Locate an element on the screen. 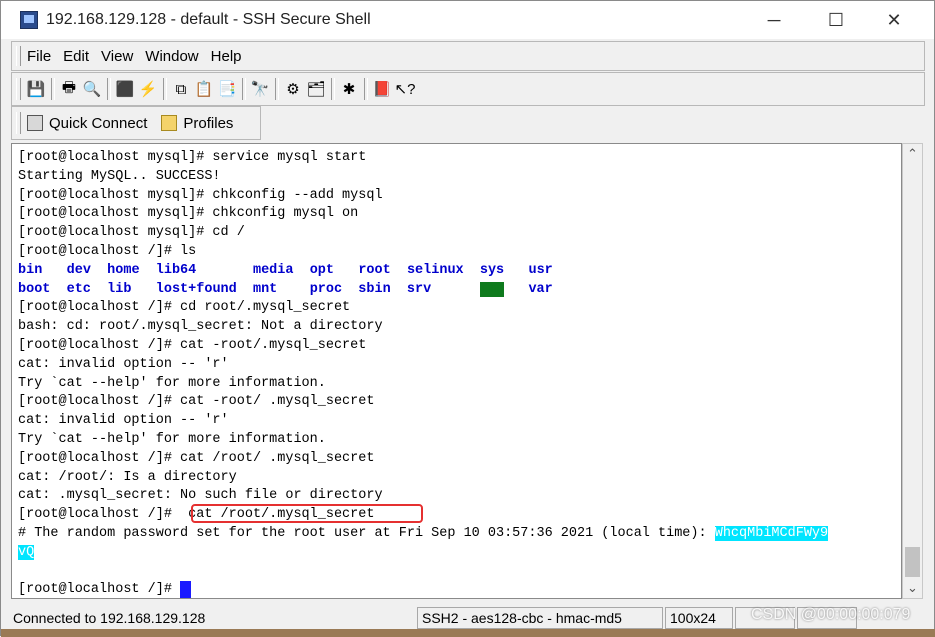 Image resolution: width=935 pixels, height=637 pixels. save-icon: 💾 is located at coordinates (36, 89).